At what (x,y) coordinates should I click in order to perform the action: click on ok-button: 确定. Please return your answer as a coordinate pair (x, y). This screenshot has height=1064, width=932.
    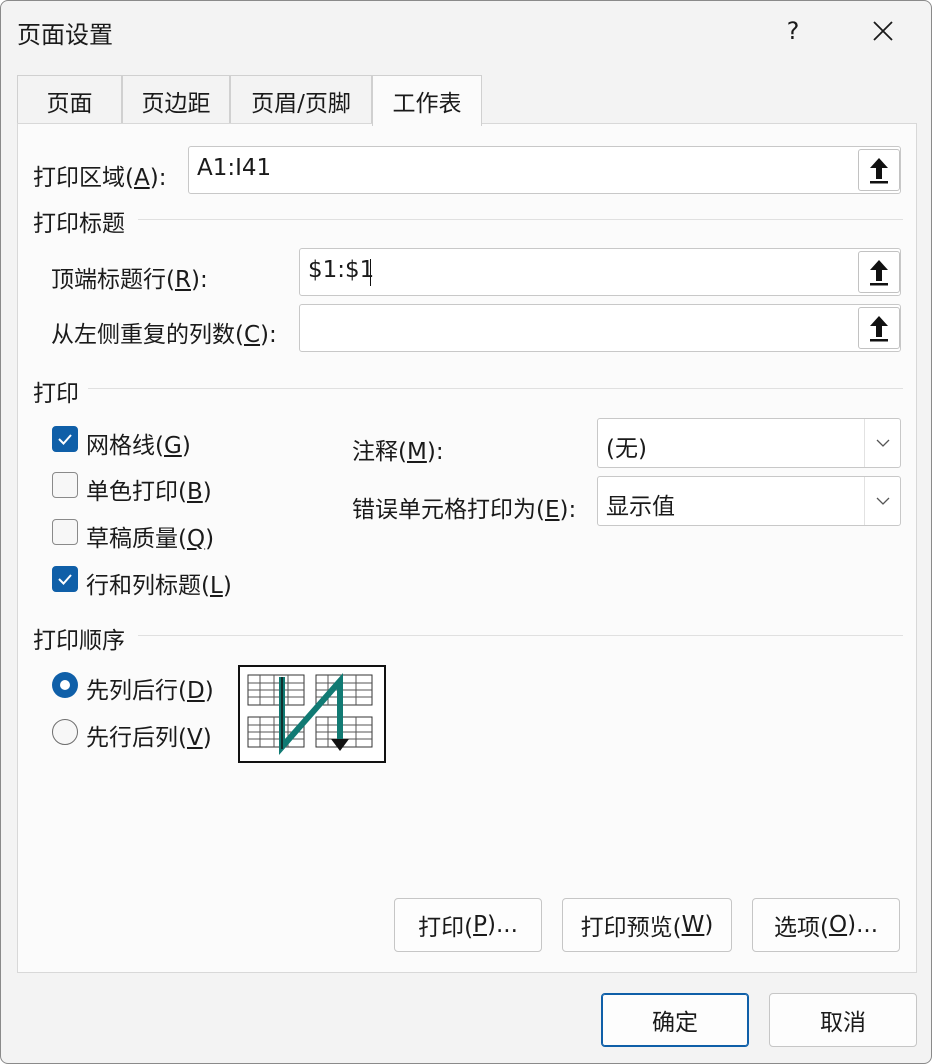
    Looking at the image, I should click on (675, 1020).